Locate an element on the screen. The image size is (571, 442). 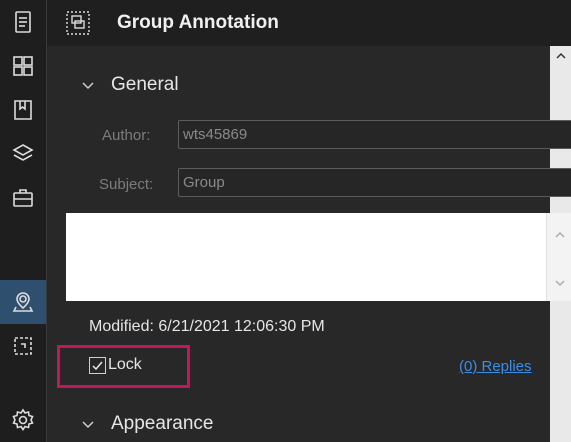
tools-tool-button is located at coordinates (23, 198).